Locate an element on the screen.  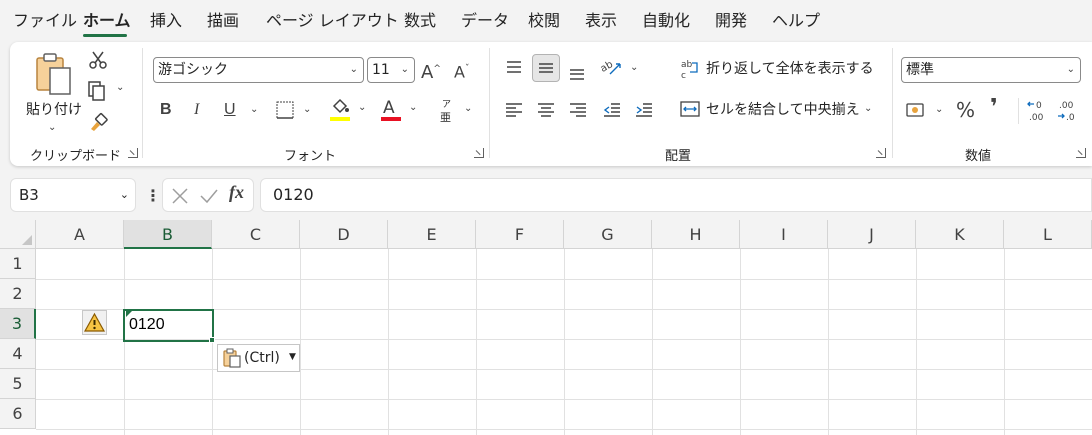
number-format-value: 標準 is located at coordinates (920, 70).